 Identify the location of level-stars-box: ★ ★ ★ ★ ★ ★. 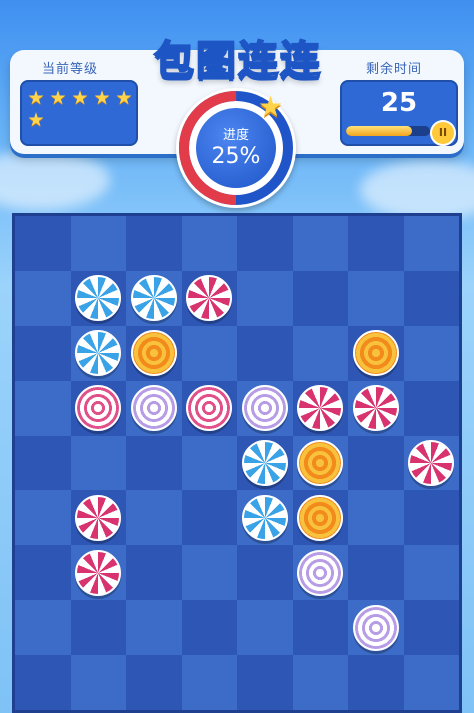
(79, 113).